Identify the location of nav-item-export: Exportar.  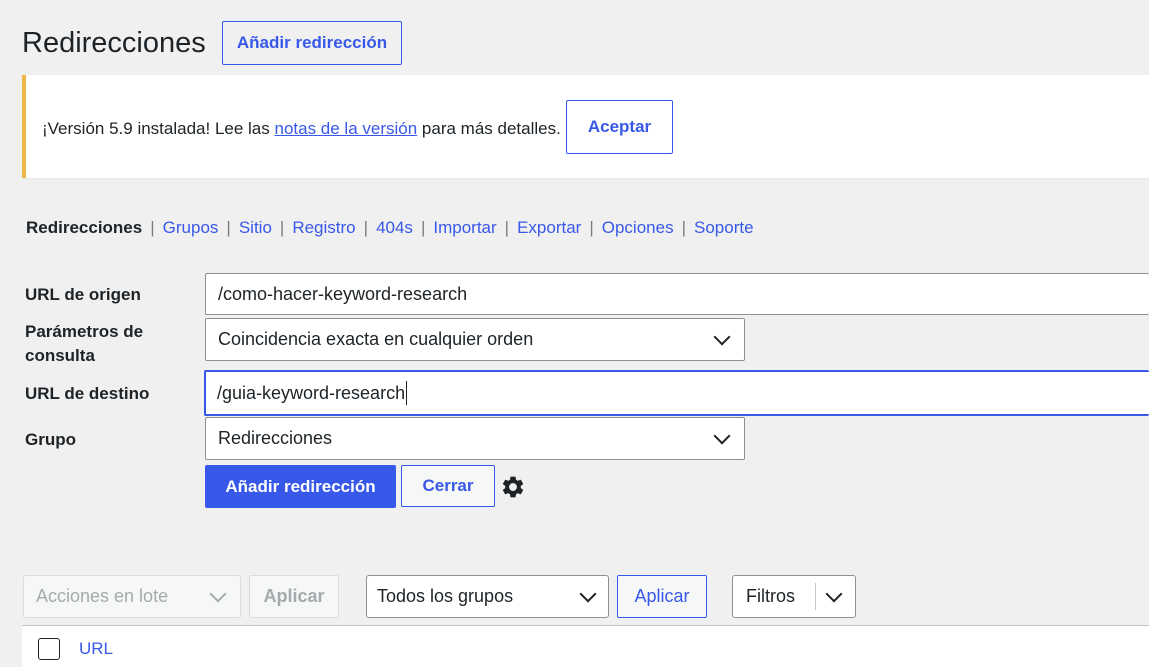
(549, 228).